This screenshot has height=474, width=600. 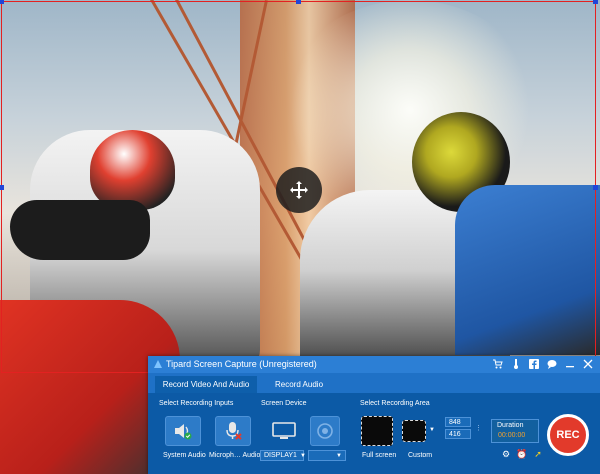 I want to click on tab-record-audio: Record Audio, so click(x=299, y=384).